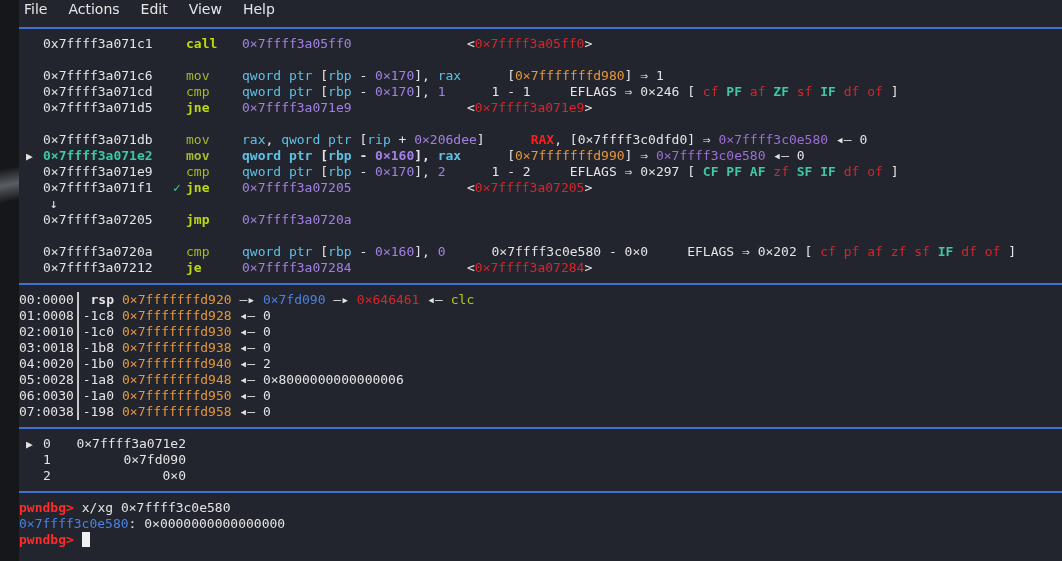  What do you see at coordinates (152, 524) in the screenshot?
I see `command-output: 0×7ffff3c0e580: 0×0000000000000000` at bounding box center [152, 524].